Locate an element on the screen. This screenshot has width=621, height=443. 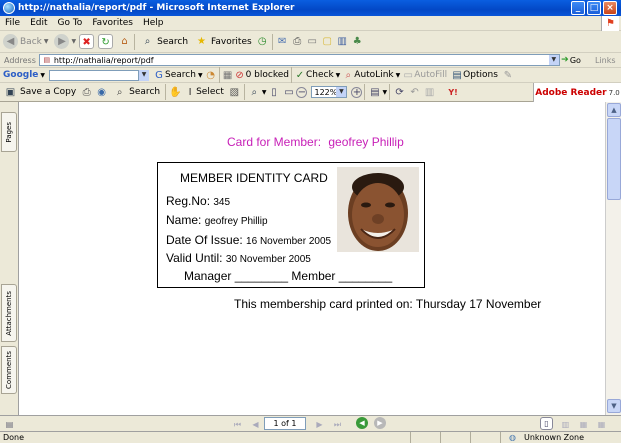
scrollbar-thumb is located at coordinates (614, 159).